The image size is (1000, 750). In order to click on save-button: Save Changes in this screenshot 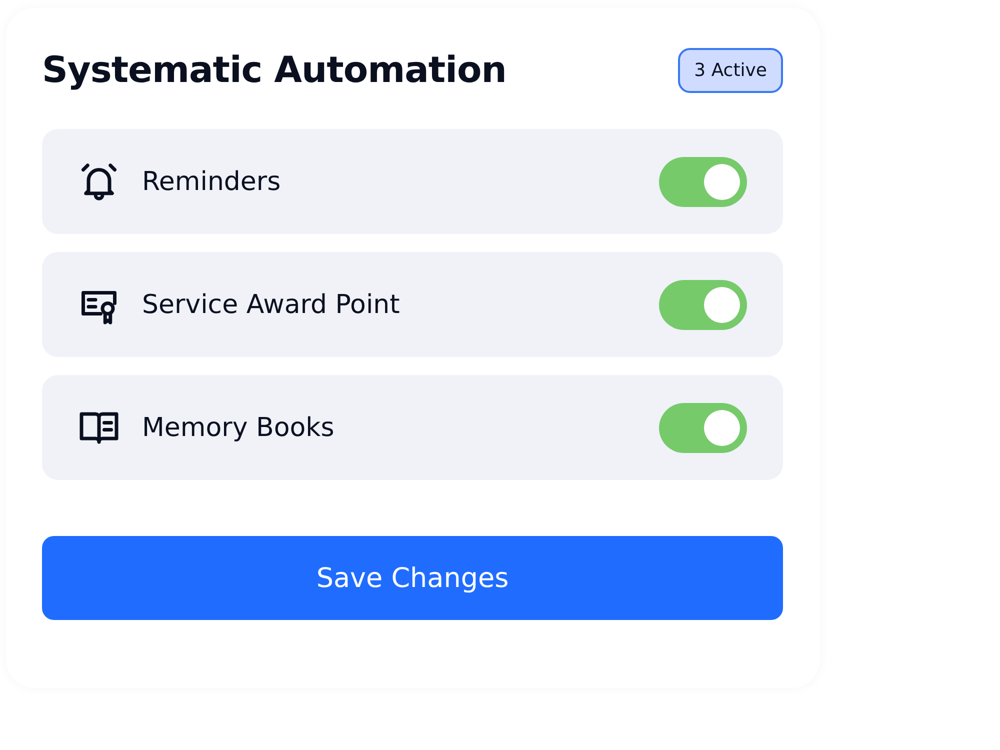, I will do `click(412, 578)`.